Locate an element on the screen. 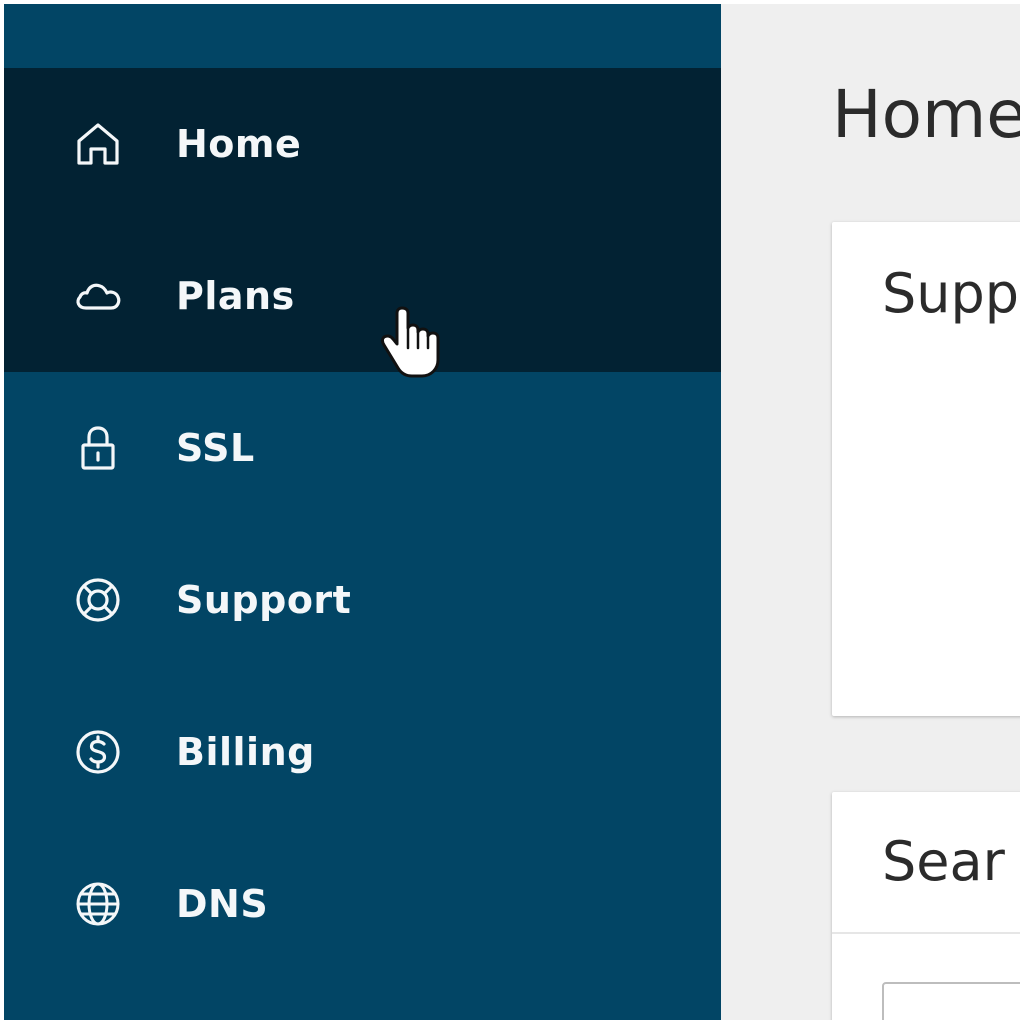 The height and width of the screenshot is (1024, 1024). sidebar-item-label: DNS is located at coordinates (222, 904).